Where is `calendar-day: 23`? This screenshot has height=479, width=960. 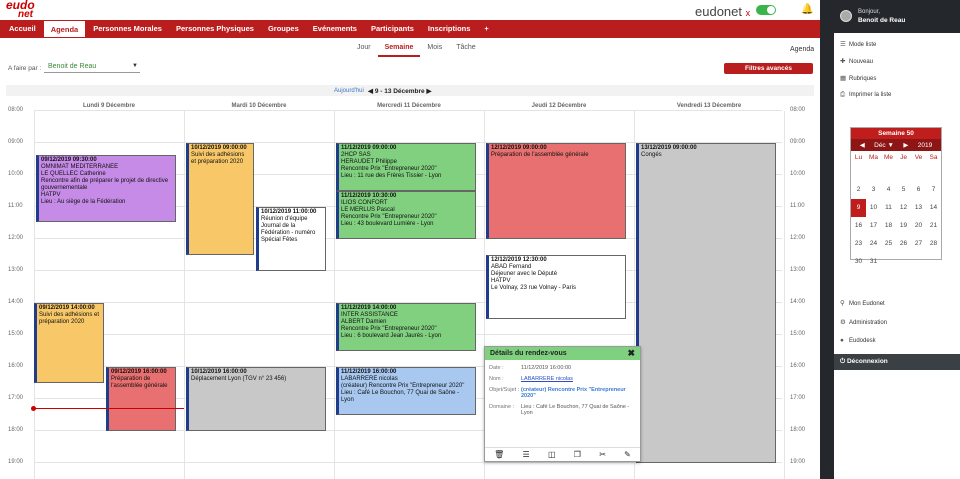
calendar-day: 23 is located at coordinates (858, 244).